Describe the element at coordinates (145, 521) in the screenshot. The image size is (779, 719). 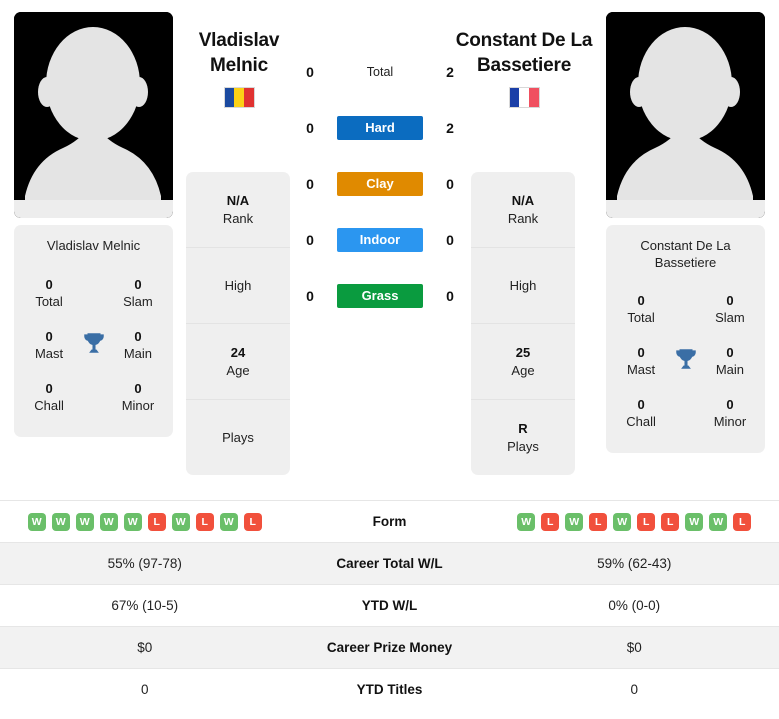
I see `form-badges-left: WWWWWLWLWL` at that location.